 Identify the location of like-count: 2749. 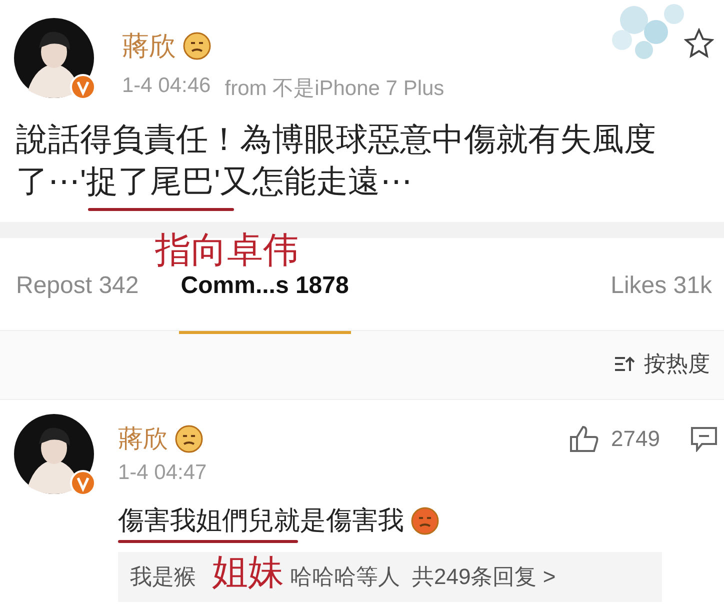
(635, 439).